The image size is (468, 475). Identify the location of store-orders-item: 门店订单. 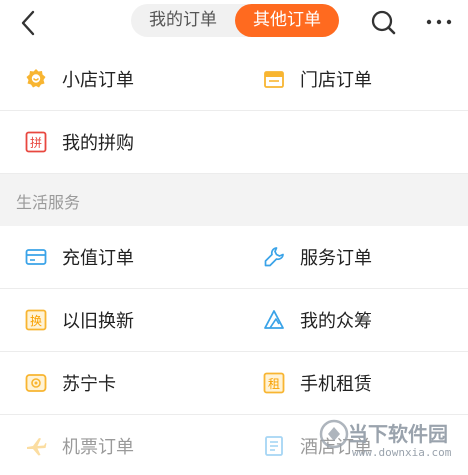
(362, 79).